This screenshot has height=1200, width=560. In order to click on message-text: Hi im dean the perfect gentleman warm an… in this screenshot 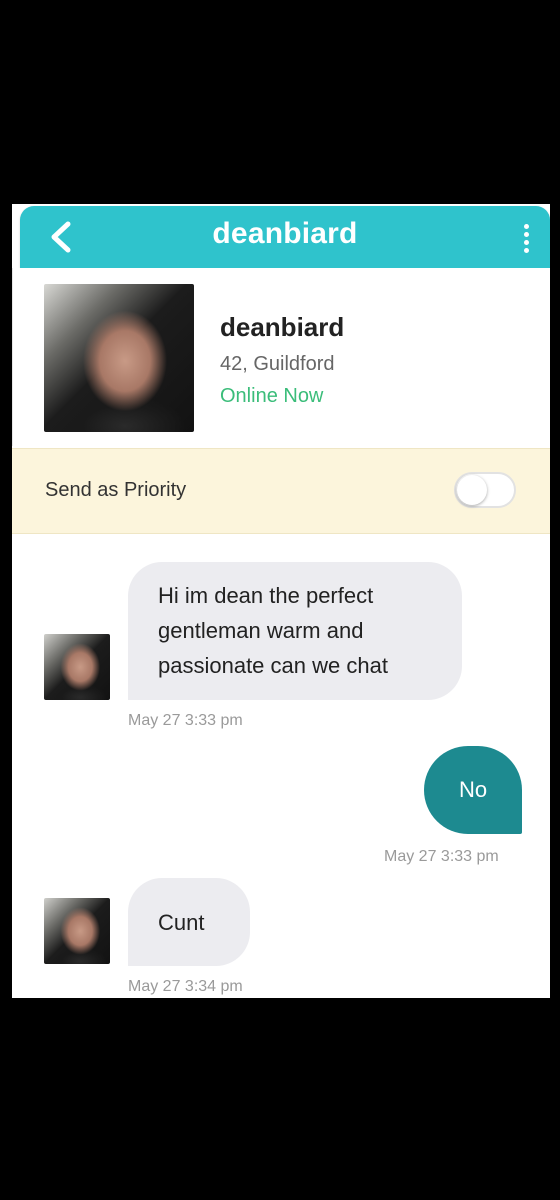, I will do `click(273, 630)`.